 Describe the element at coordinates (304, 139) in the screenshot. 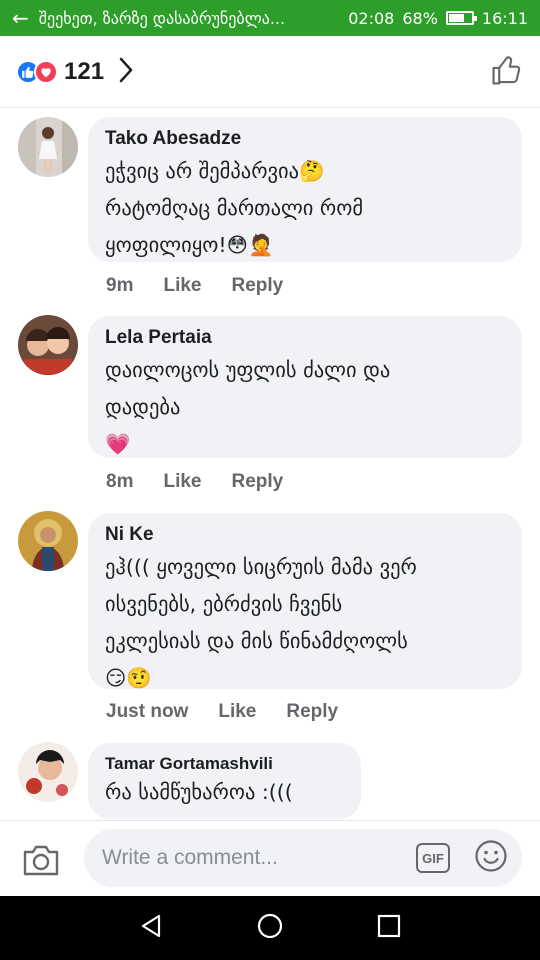

I see `comment-author: Tako Abesadze` at that location.